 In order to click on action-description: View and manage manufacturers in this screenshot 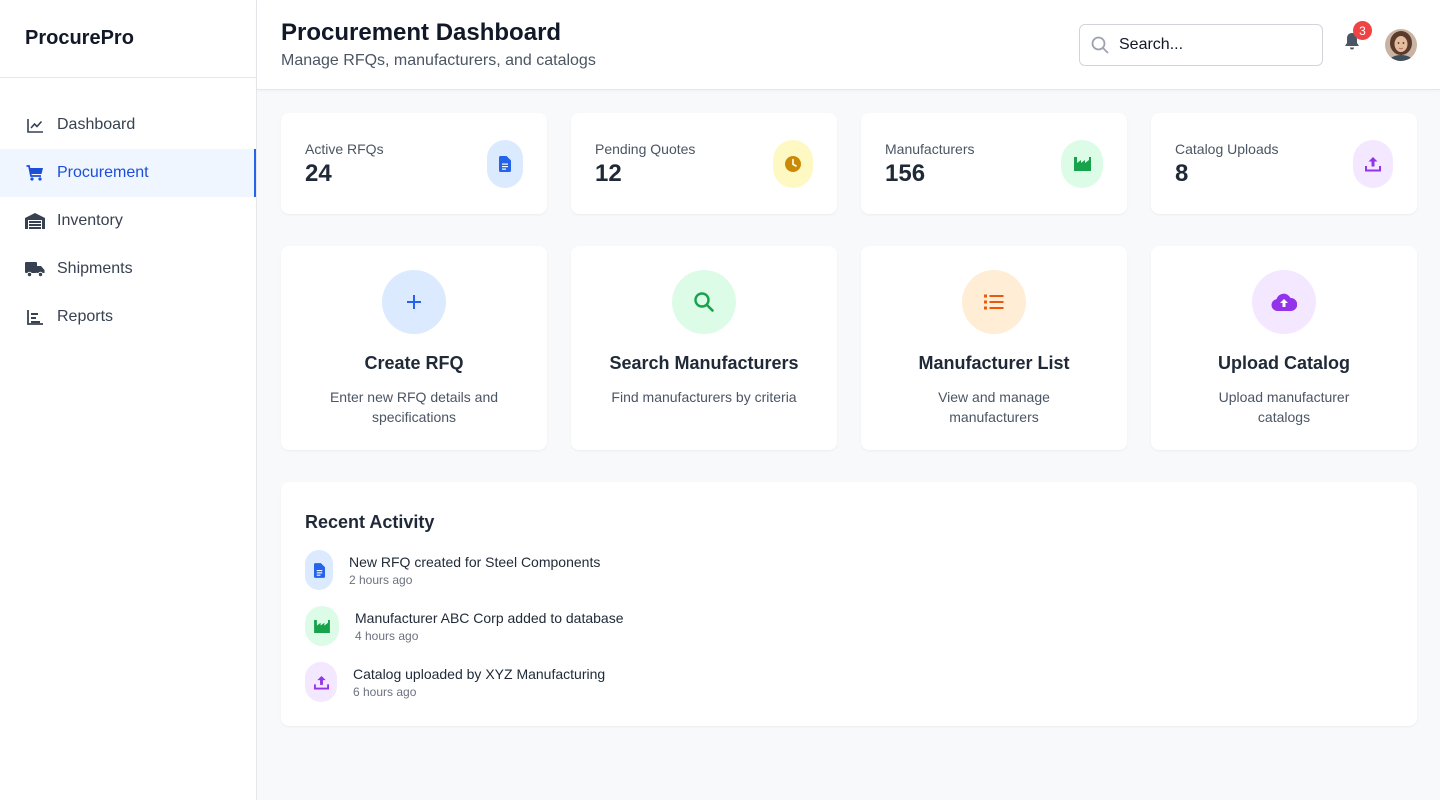, I will do `click(994, 407)`.